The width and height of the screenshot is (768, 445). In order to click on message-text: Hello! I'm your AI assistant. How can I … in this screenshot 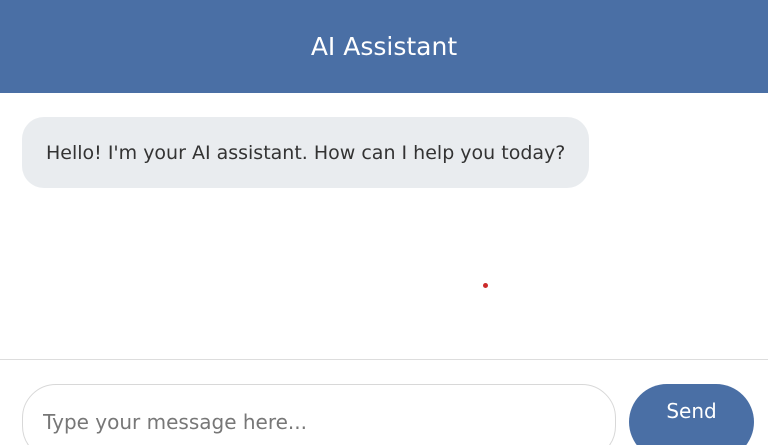, I will do `click(306, 152)`.